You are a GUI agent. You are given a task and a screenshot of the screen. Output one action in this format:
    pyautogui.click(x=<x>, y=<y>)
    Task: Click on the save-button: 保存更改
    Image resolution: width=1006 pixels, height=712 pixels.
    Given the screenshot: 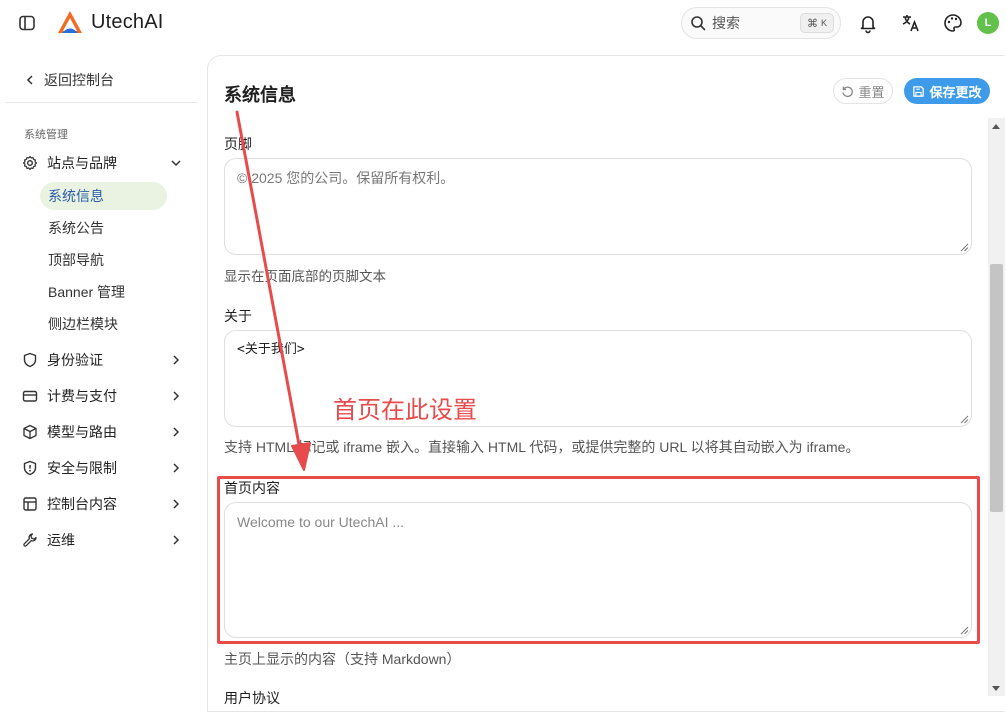 What is the action you would take?
    pyautogui.click(x=947, y=91)
    